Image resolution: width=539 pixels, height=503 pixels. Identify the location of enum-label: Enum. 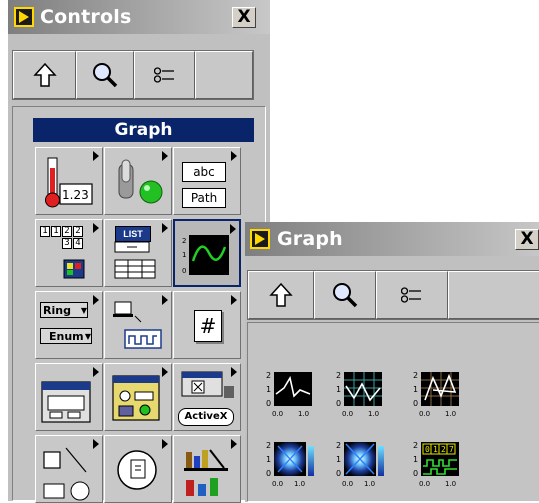
(66, 336).